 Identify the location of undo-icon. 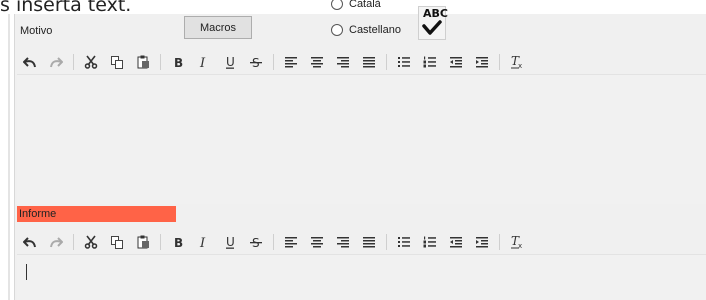
(29, 242).